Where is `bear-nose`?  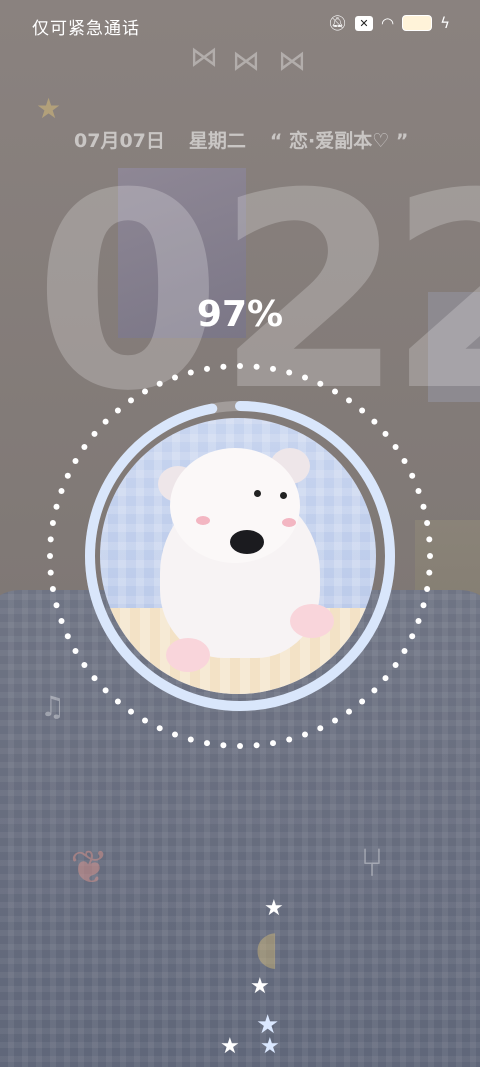 bear-nose is located at coordinates (247, 542).